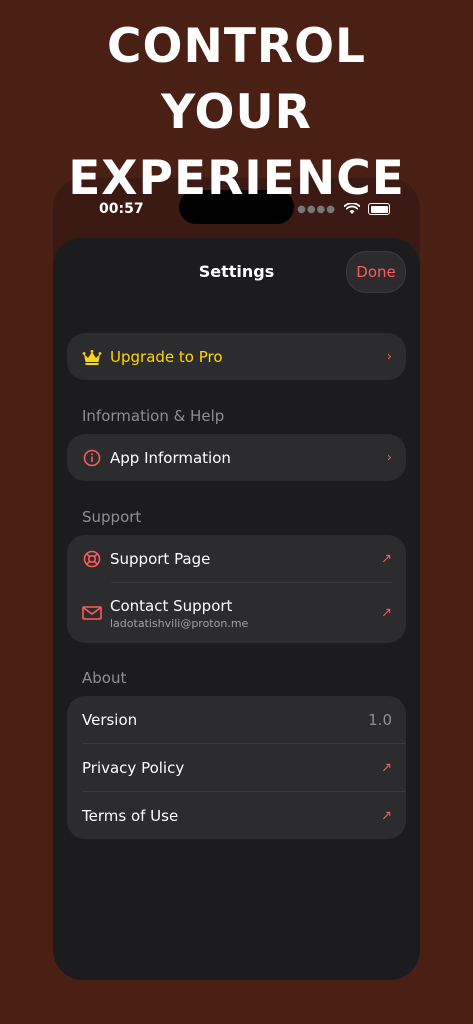  I want to click on support-page-row: Support Page ↗, so click(236, 558).